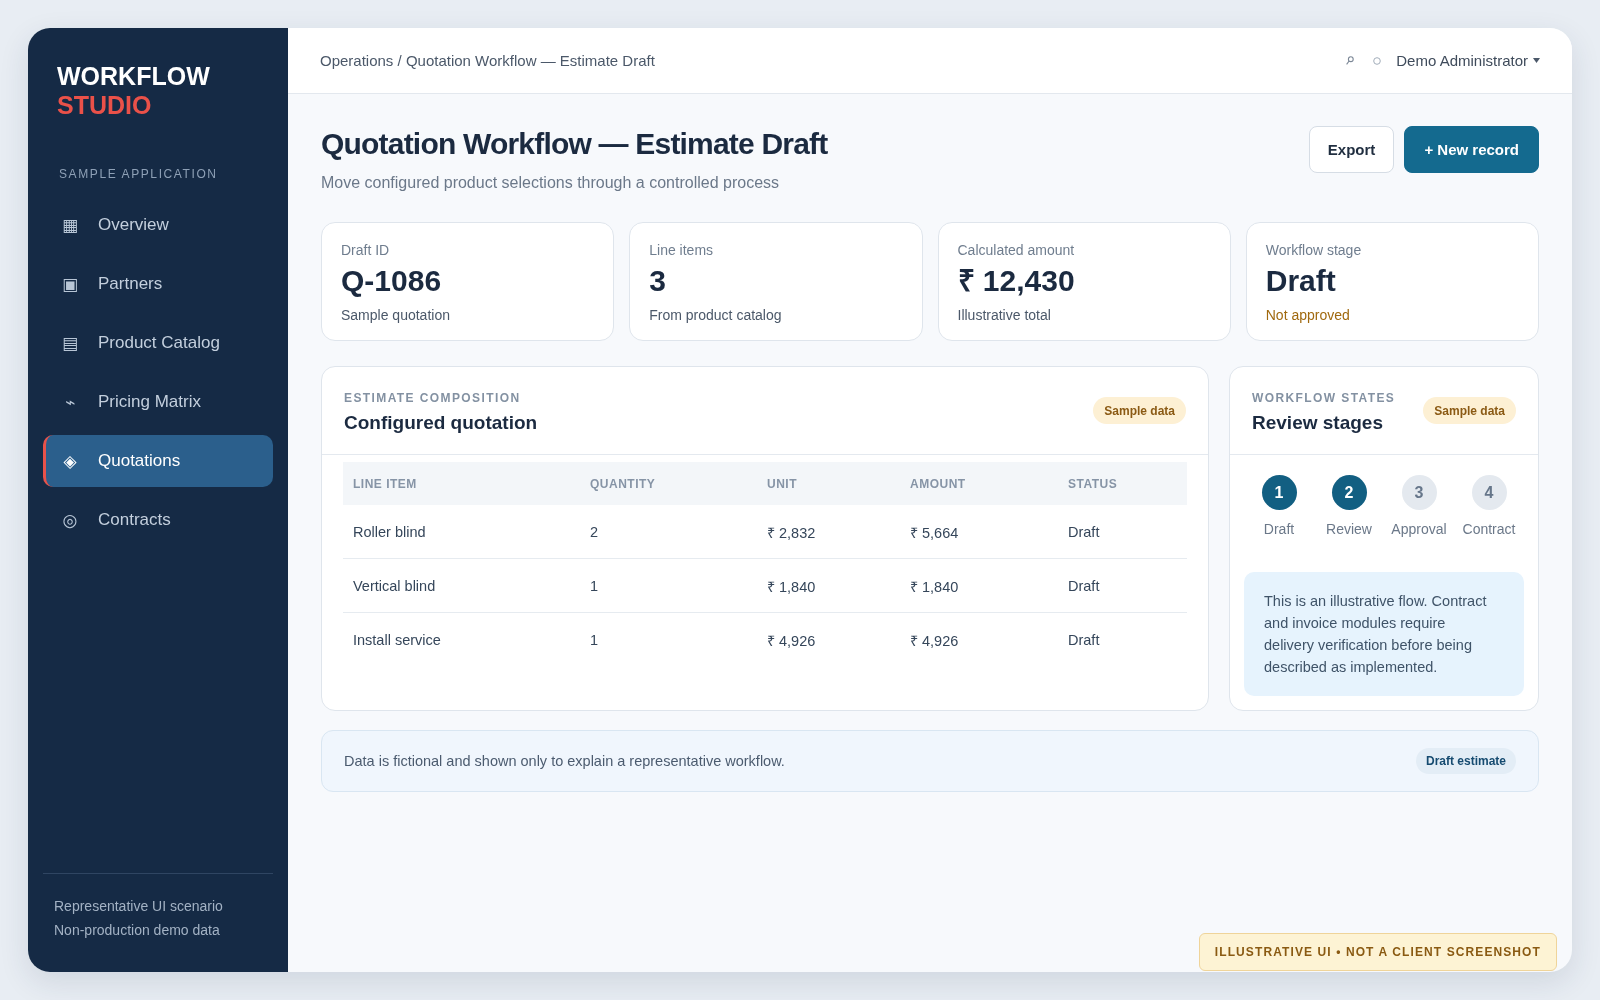 This screenshot has height=1000, width=1600. Describe the element at coordinates (1093, 483) in the screenshot. I see `column-header: STATUS` at that location.